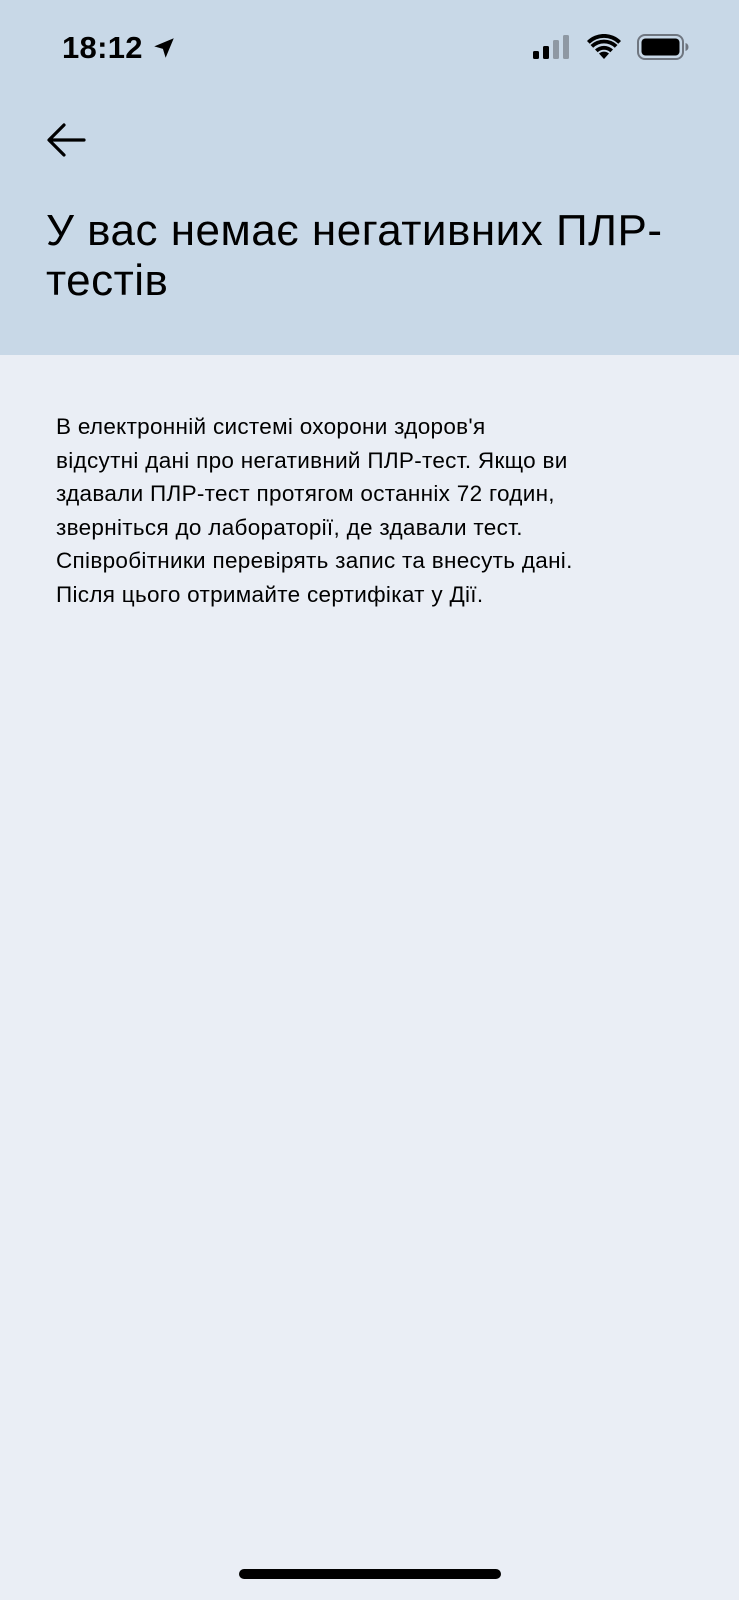 The height and width of the screenshot is (1600, 739). I want to click on back-button, so click(66, 140).